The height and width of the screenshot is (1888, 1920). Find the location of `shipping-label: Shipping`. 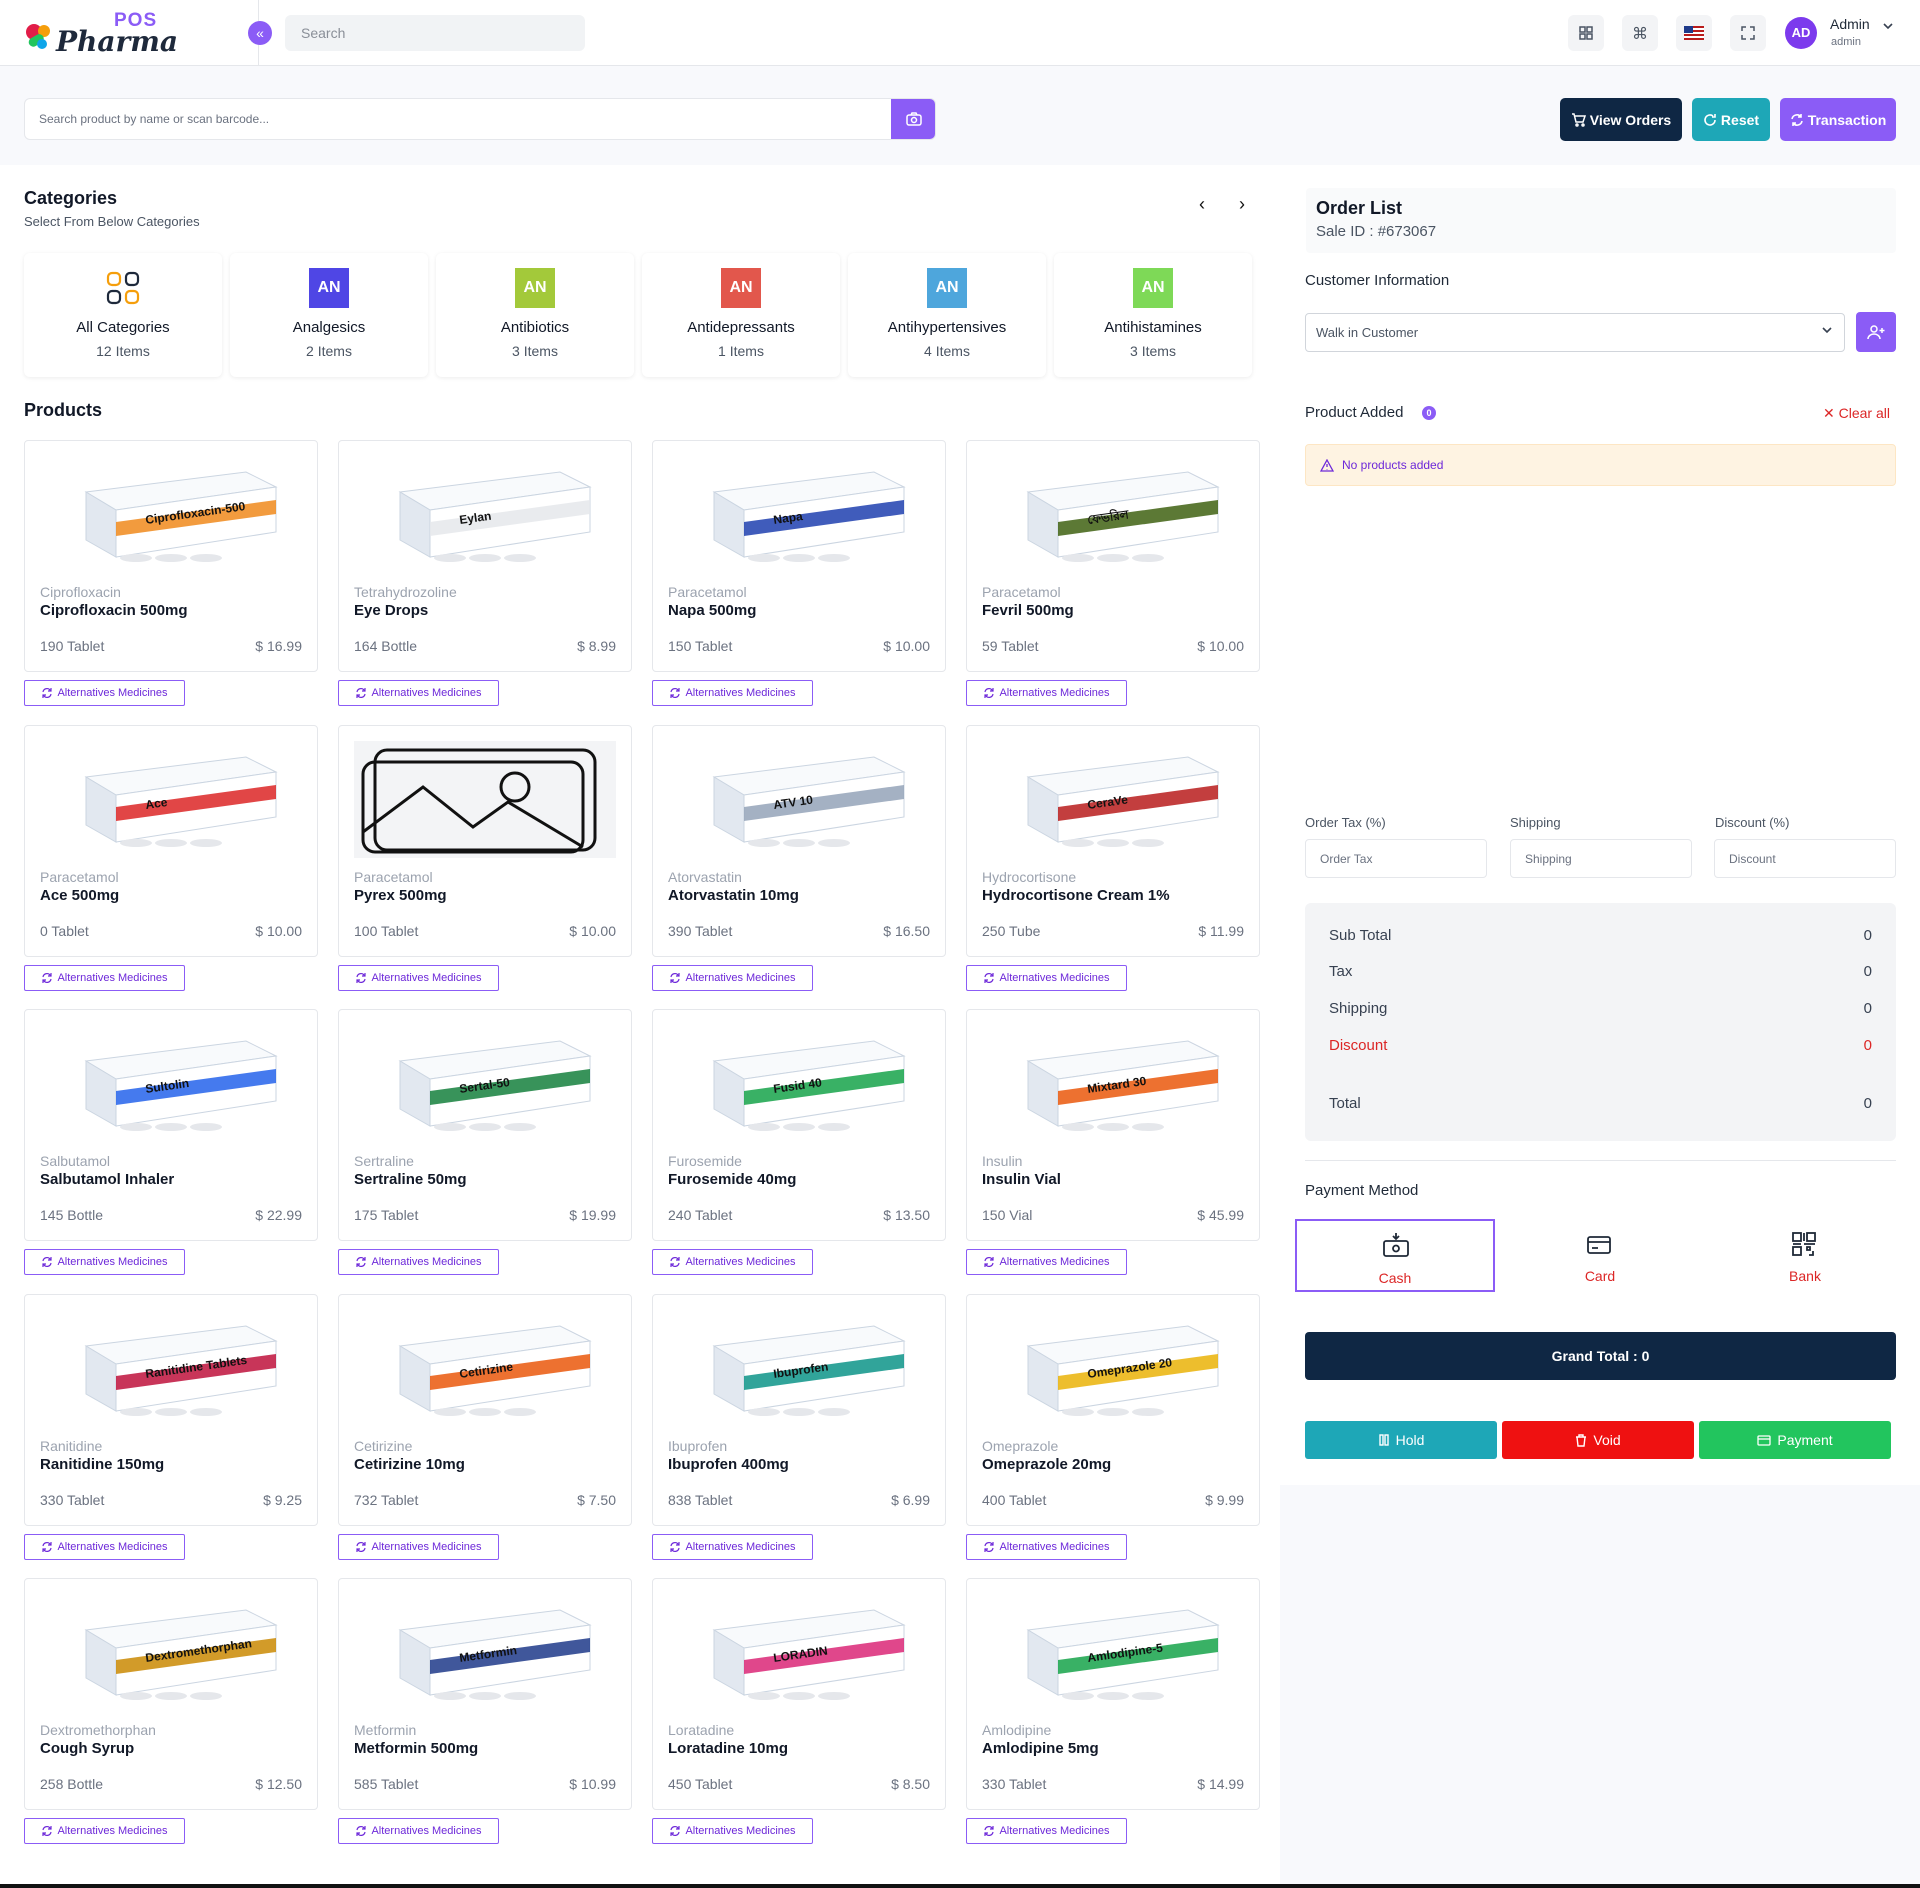

shipping-label: Shipping is located at coordinates (1535, 822).